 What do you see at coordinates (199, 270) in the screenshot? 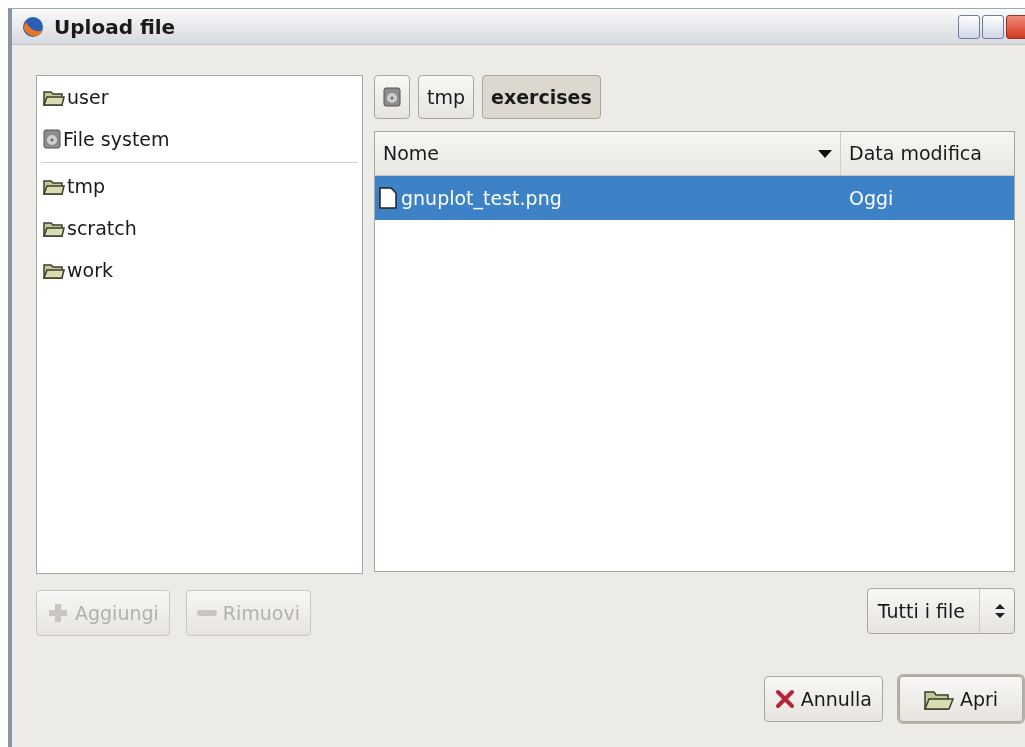
I see `sidebar-item: work` at bounding box center [199, 270].